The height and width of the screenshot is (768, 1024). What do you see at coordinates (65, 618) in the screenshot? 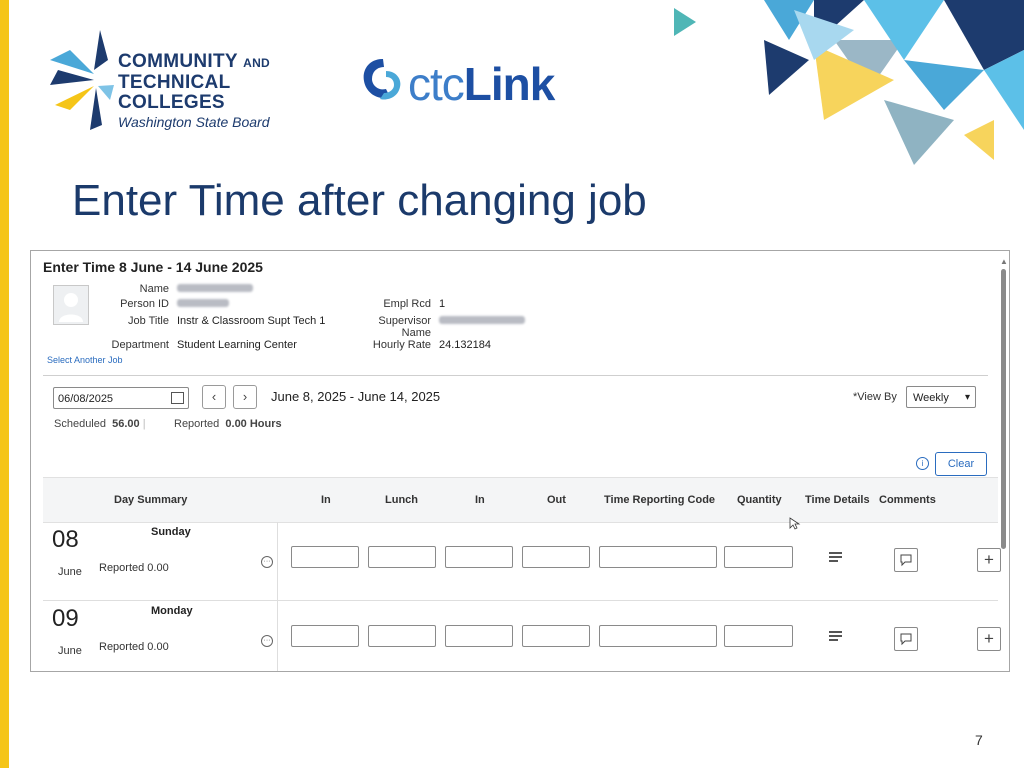
I see `day-number: 09` at bounding box center [65, 618].